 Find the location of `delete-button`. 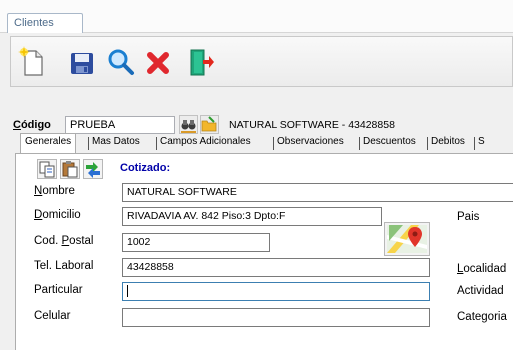

delete-button is located at coordinates (158, 62).